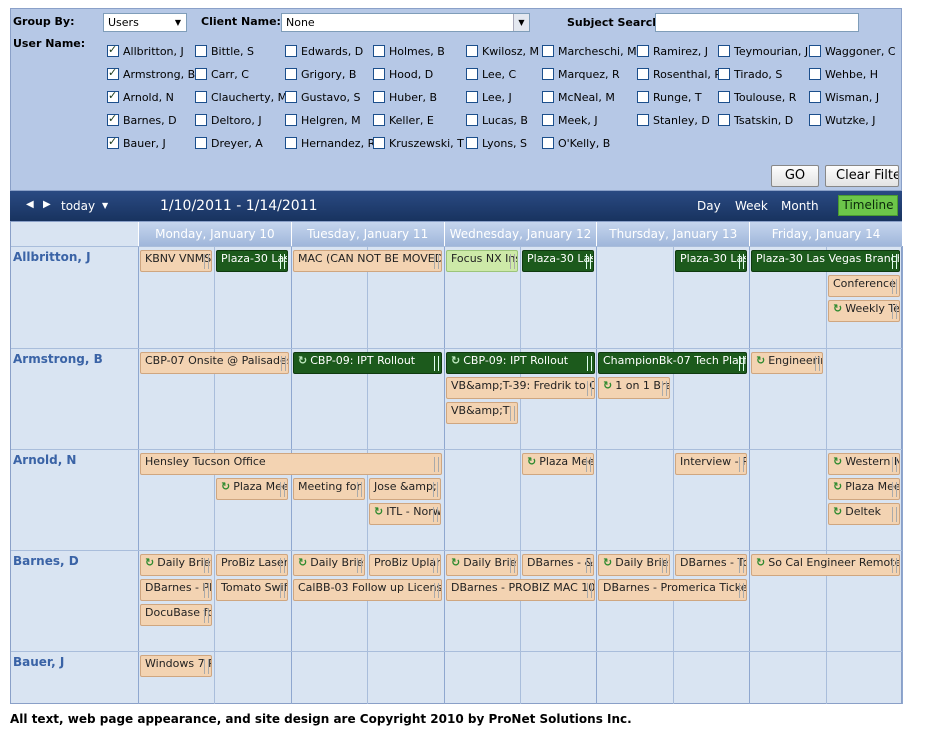 Image resolution: width=931 pixels, height=733 pixels. Describe the element at coordinates (252, 565) in the screenshot. I see `calendar-event: ProBiz Laser Pro Update` at that location.